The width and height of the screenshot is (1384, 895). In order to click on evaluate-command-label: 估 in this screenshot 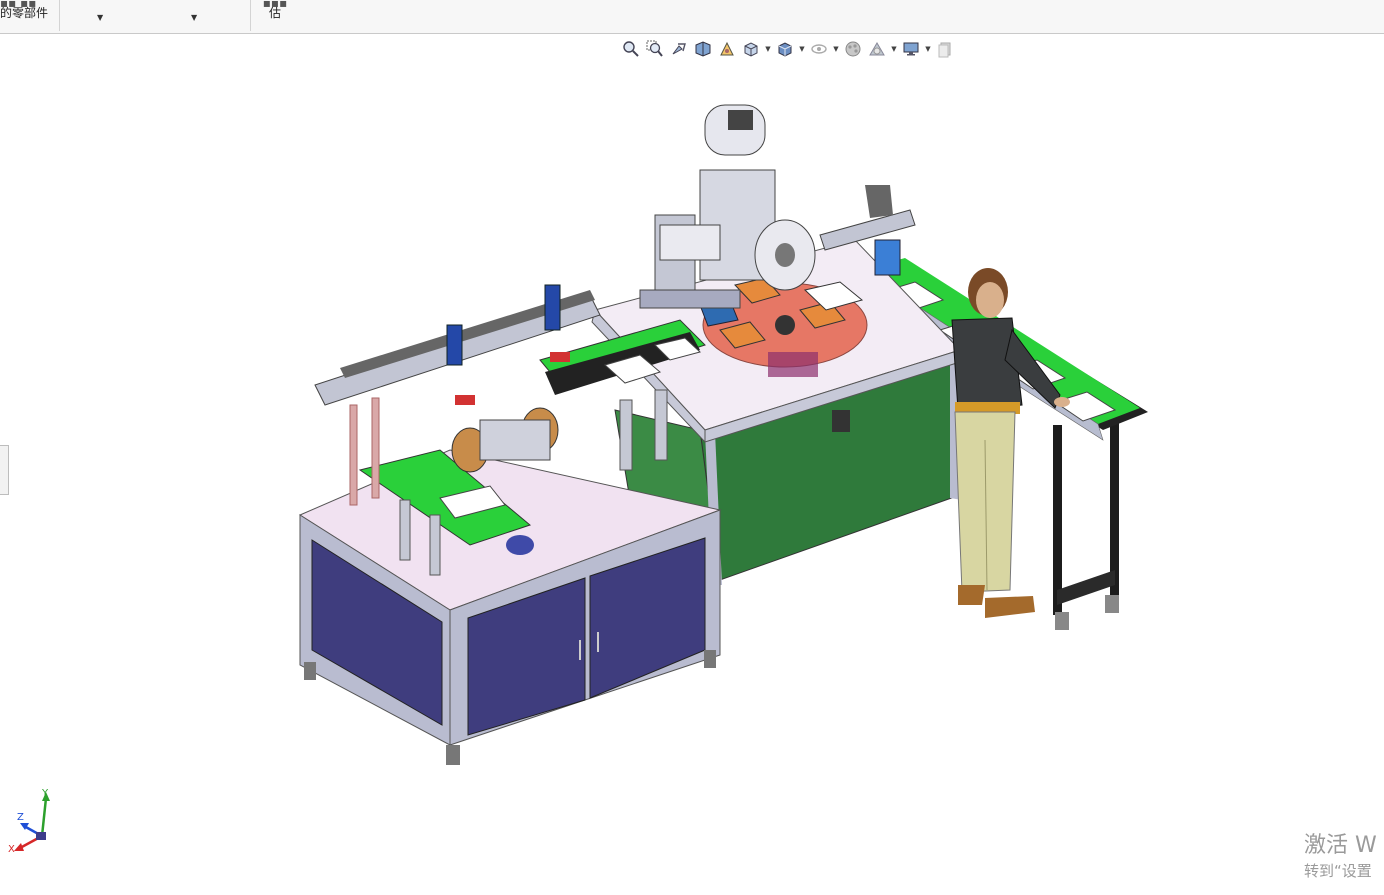, I will do `click(274, 13)`.